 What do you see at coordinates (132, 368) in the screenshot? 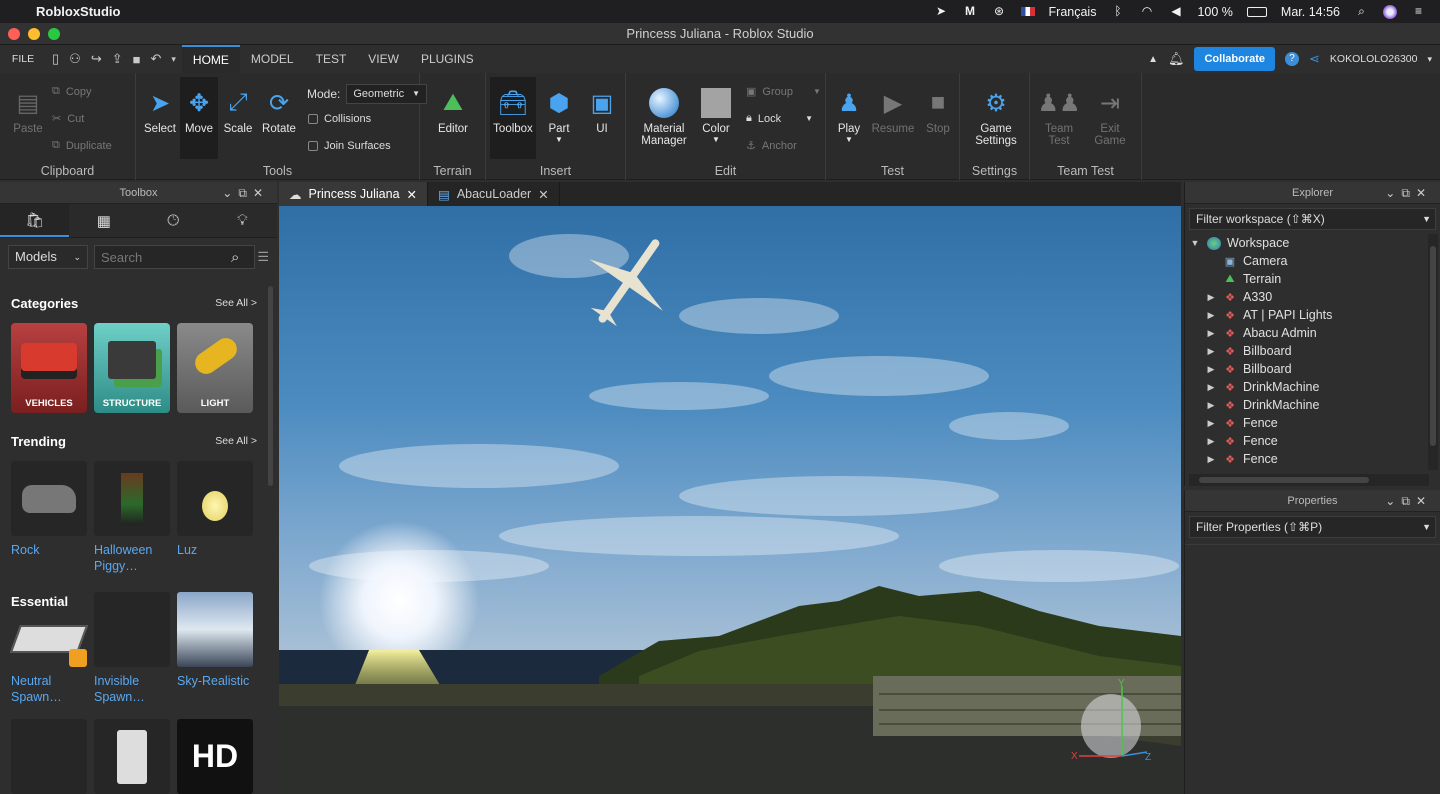
I see `category-structure: STRUCTURE` at bounding box center [132, 368].